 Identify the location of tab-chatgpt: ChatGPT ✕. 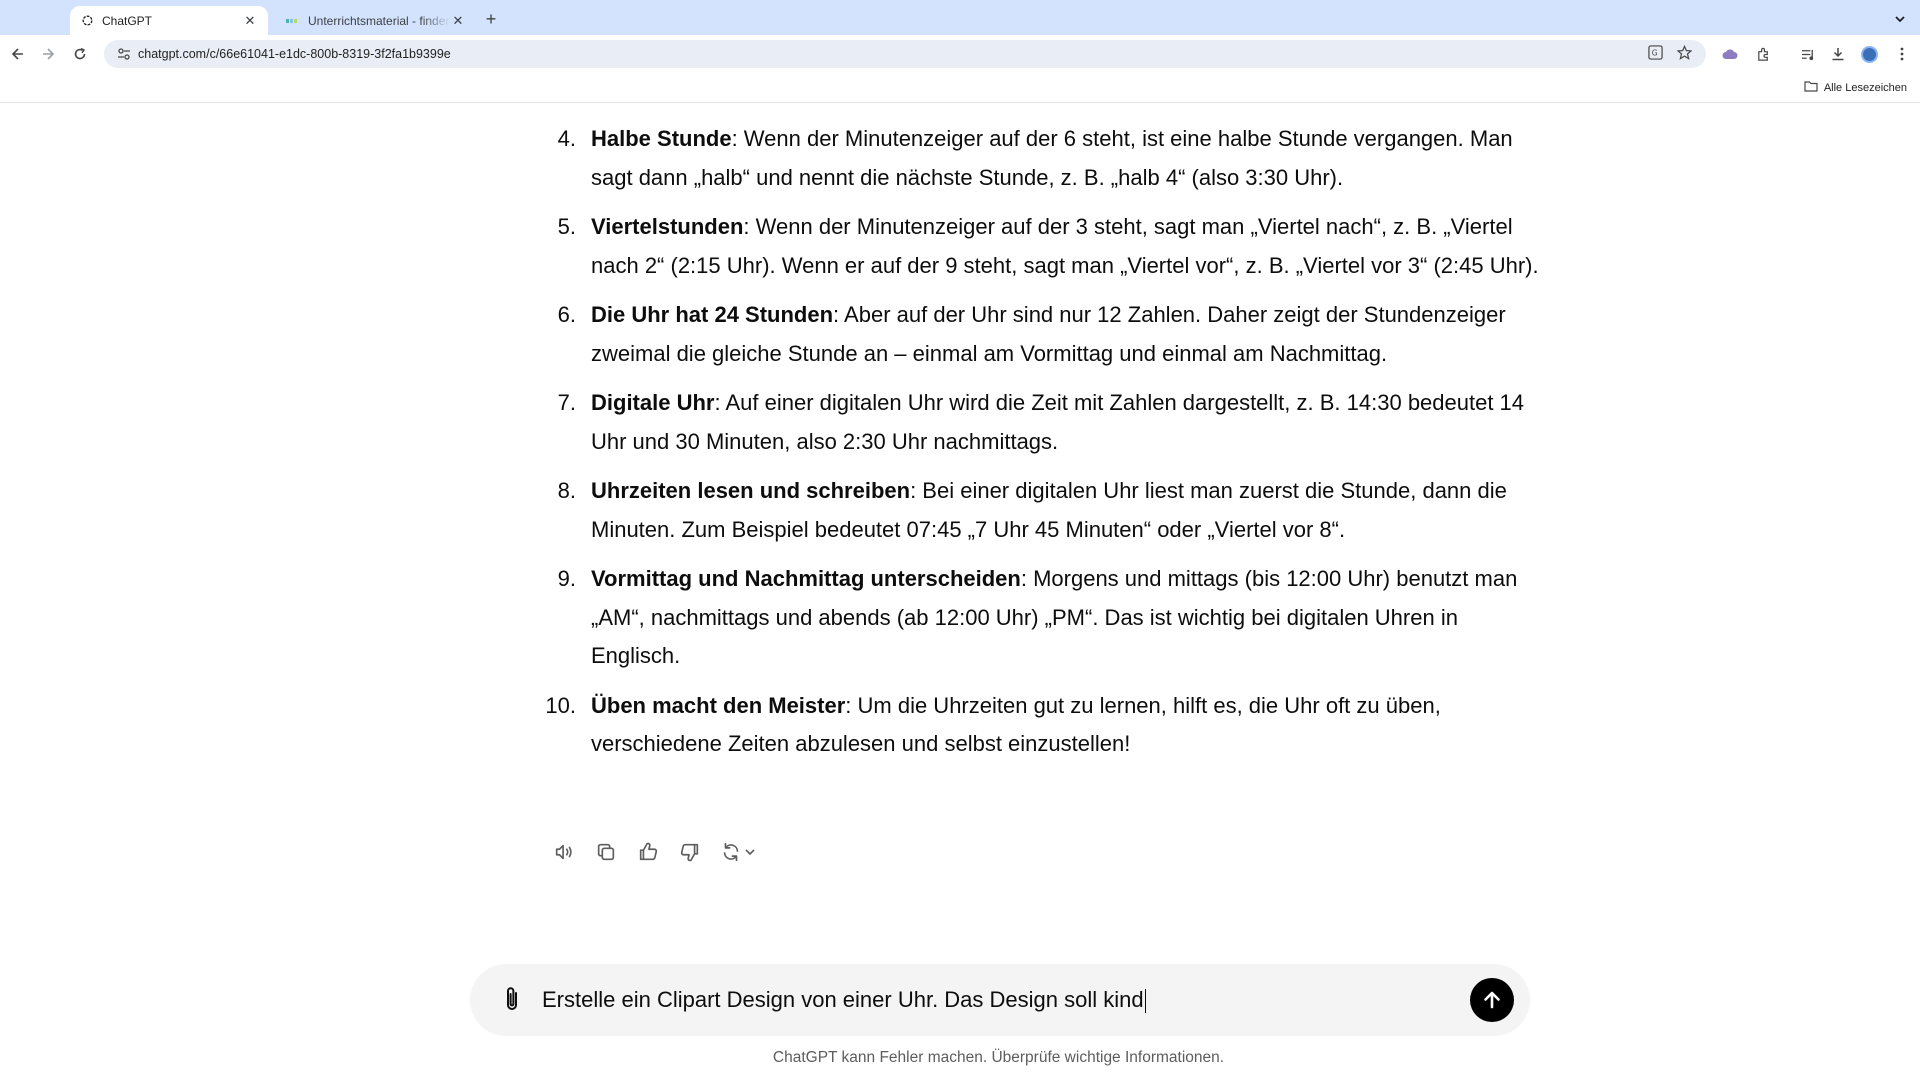
(169, 20).